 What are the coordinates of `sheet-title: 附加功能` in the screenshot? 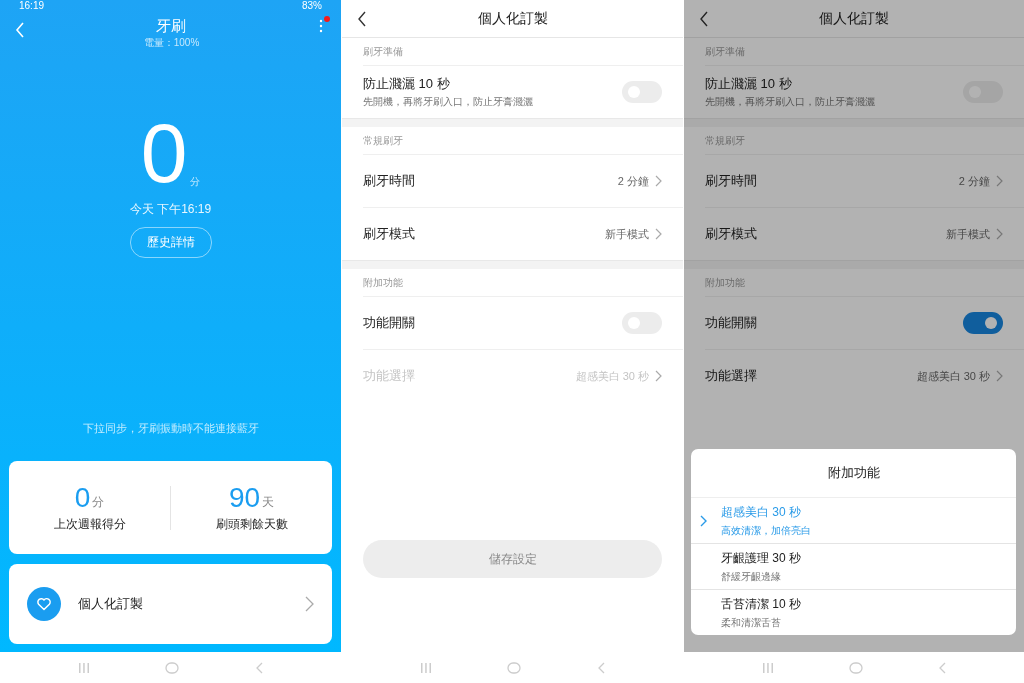 It's located at (853, 473).